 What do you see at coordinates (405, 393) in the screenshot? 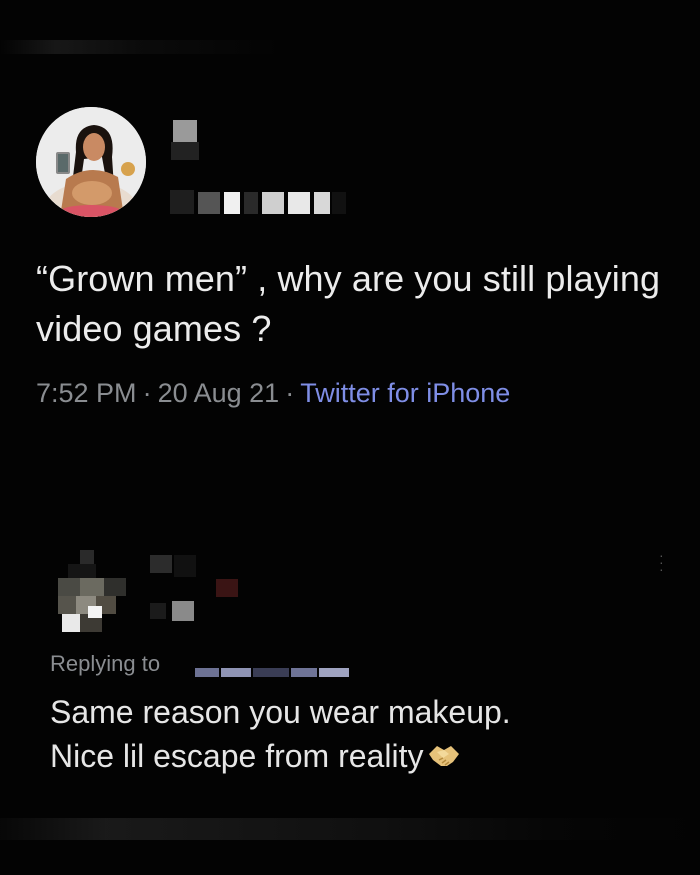
I see `tweet-source-link: Twitter for iPhone` at bounding box center [405, 393].